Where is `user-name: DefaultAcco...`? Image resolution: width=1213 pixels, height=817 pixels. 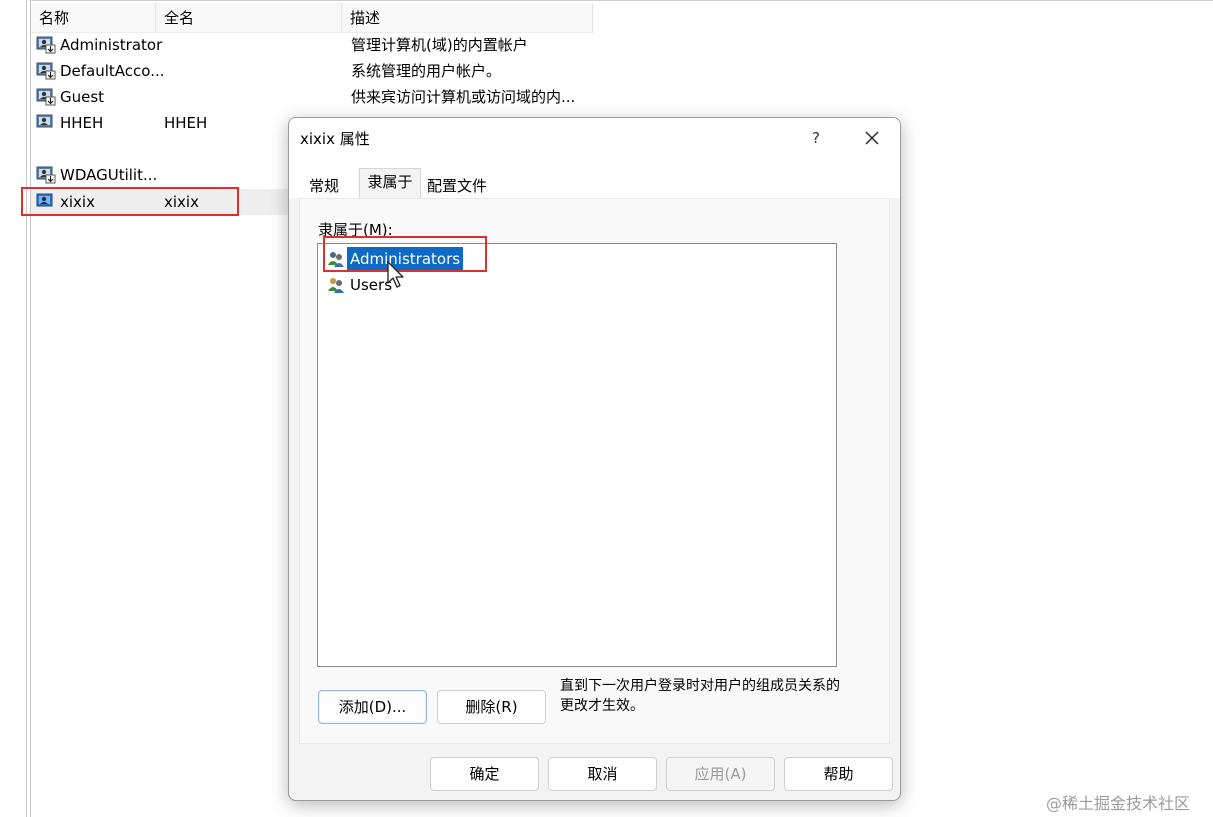
user-name: DefaultAcco... is located at coordinates (112, 71).